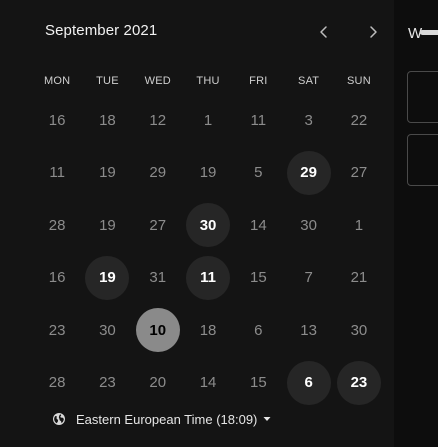 This screenshot has width=438, height=447. I want to click on chevron-left-icon, so click(323, 32).